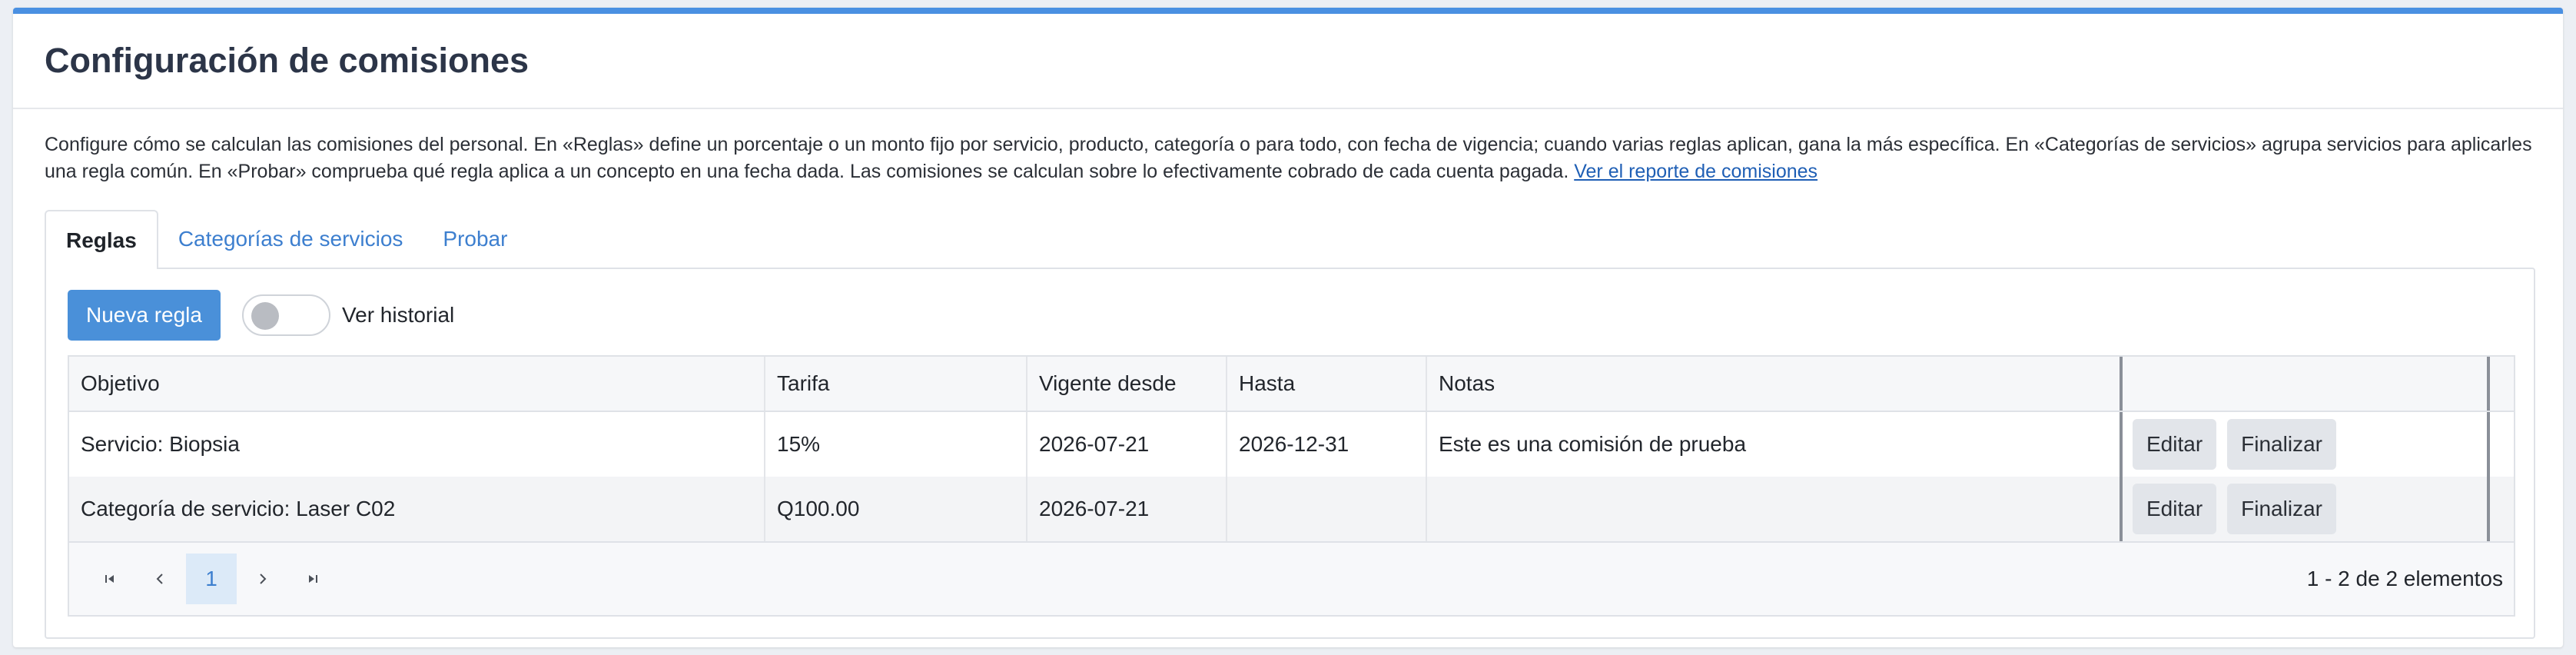 The height and width of the screenshot is (655, 2576). What do you see at coordinates (896, 509) in the screenshot?
I see `cell-tarifa: Q100.00` at bounding box center [896, 509].